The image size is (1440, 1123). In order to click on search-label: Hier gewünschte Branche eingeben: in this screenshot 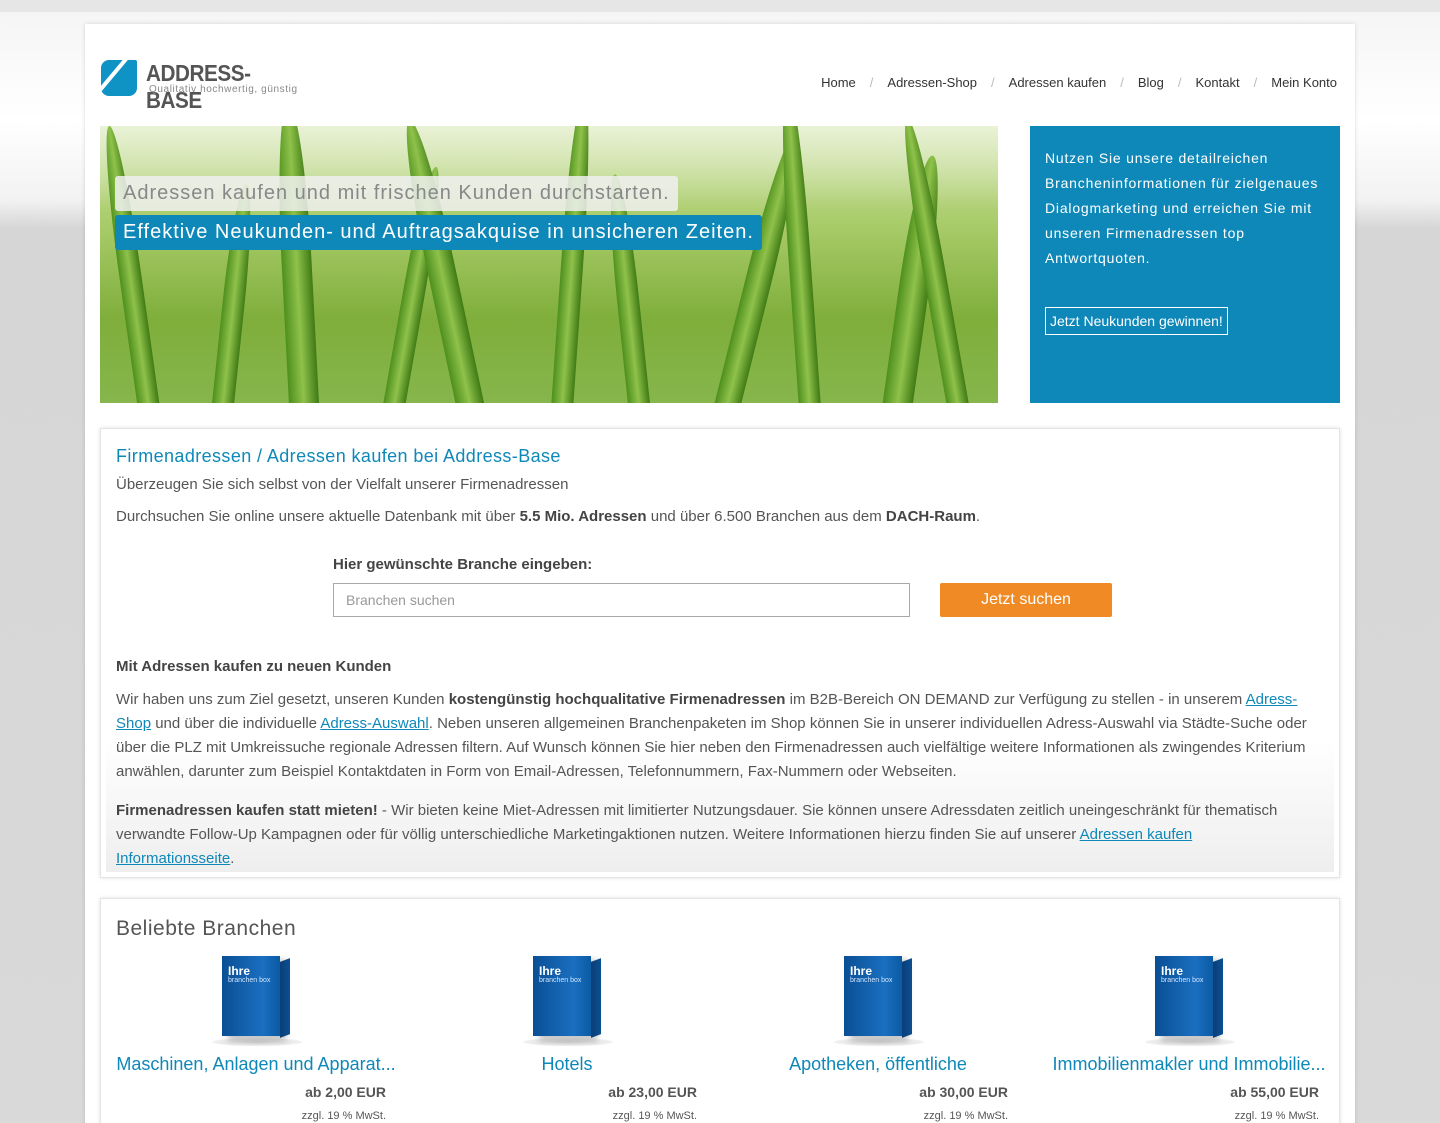, I will do `click(463, 564)`.